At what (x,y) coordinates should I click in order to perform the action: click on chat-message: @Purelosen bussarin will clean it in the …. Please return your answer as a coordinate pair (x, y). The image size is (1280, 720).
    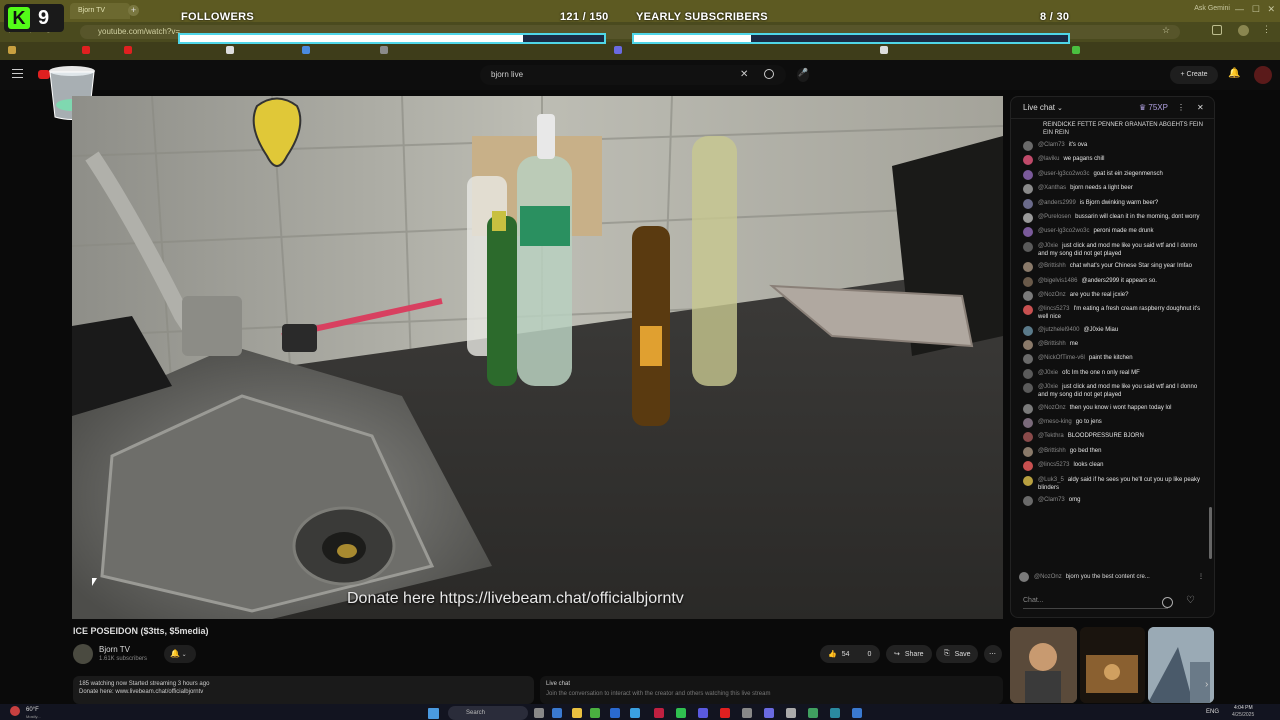
    Looking at the image, I should click on (1113, 217).